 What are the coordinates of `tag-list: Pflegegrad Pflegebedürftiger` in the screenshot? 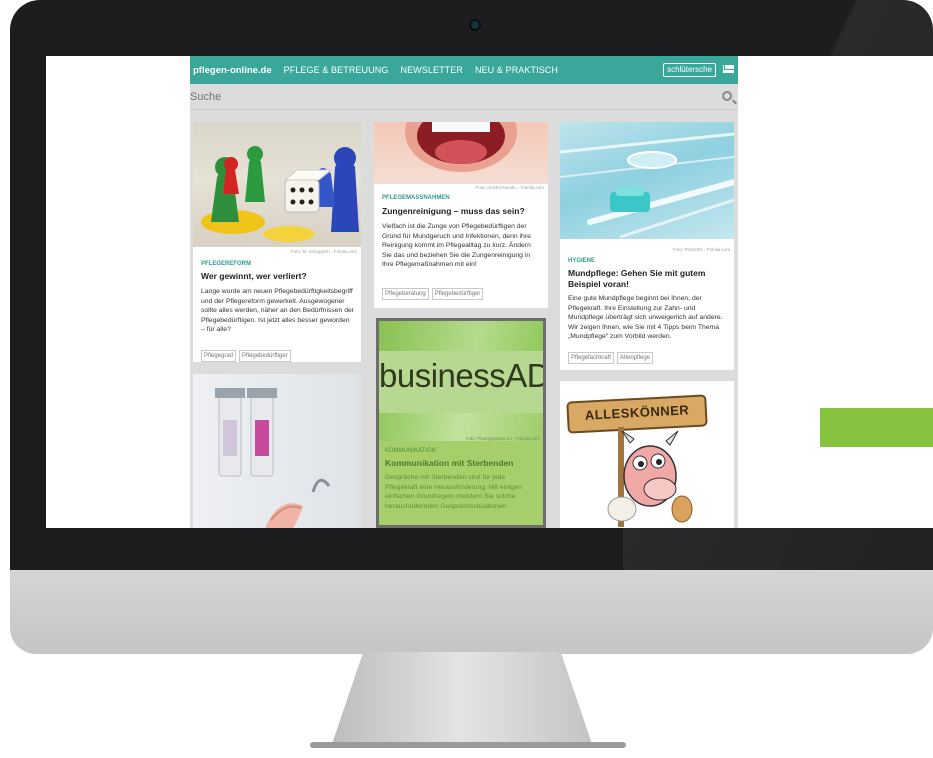 It's located at (246, 356).